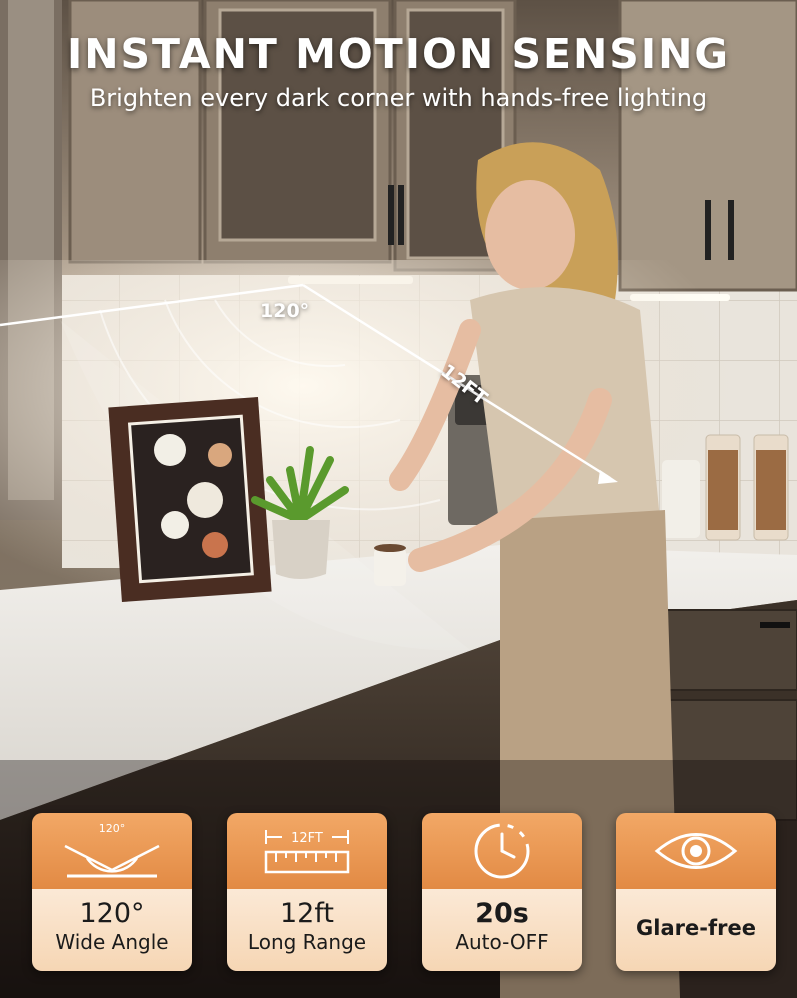 The image size is (797, 998). I want to click on feature-badge-wide-angle: 120° 120° Wide Angle, so click(112, 892).